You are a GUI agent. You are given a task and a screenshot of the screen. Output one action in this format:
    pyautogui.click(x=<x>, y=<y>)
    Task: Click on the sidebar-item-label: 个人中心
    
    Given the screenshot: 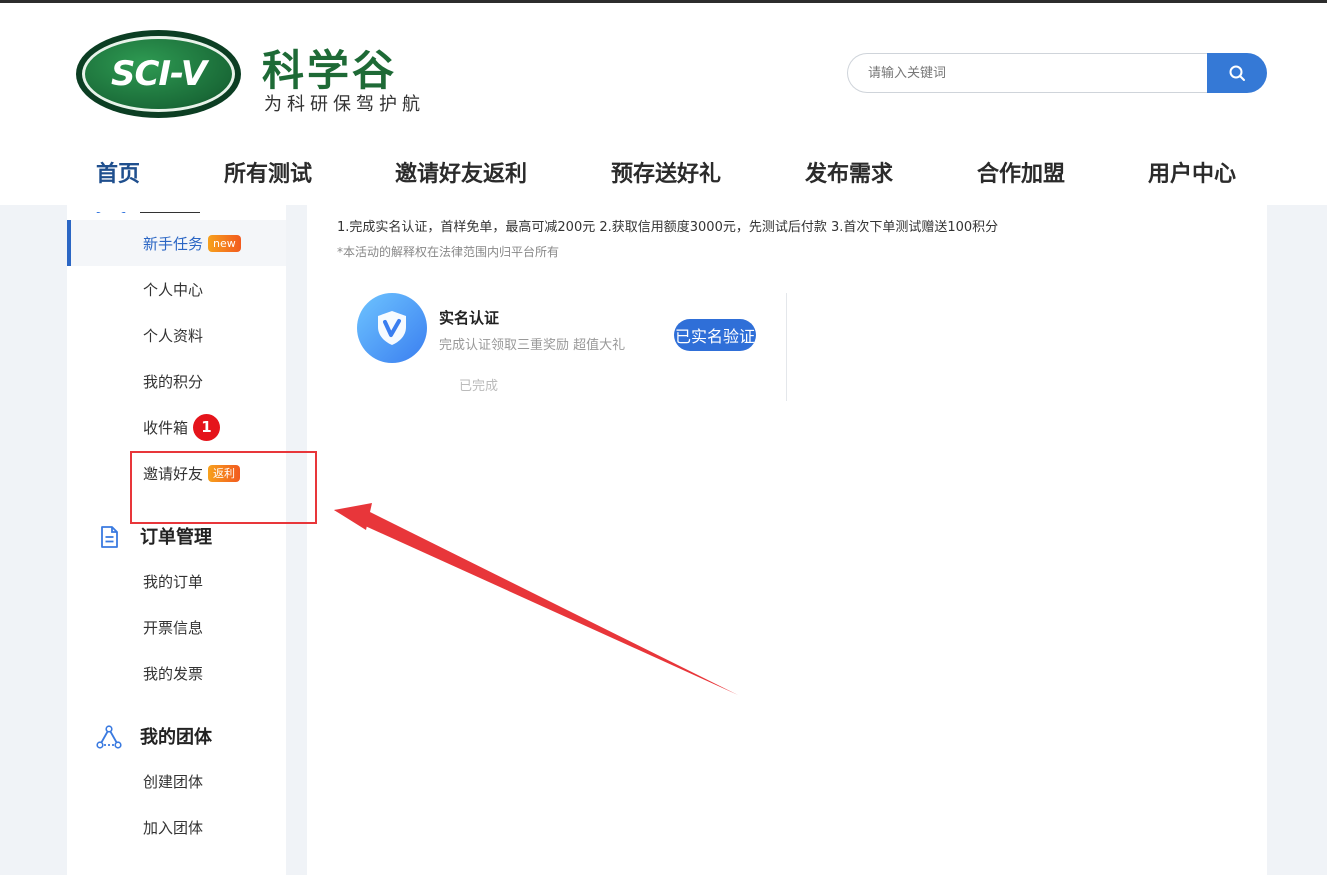 What is the action you would take?
    pyautogui.click(x=173, y=289)
    